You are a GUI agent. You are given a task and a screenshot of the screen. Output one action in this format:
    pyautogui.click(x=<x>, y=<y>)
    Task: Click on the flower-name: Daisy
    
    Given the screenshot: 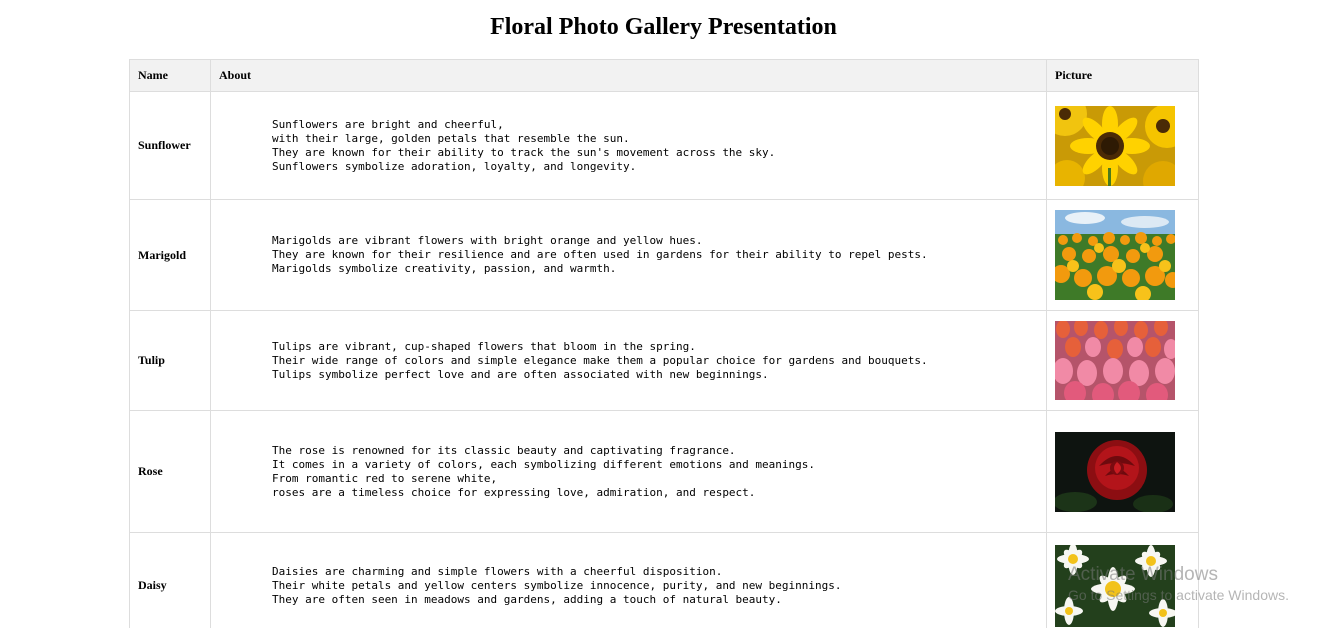 What is the action you would take?
    pyautogui.click(x=170, y=580)
    